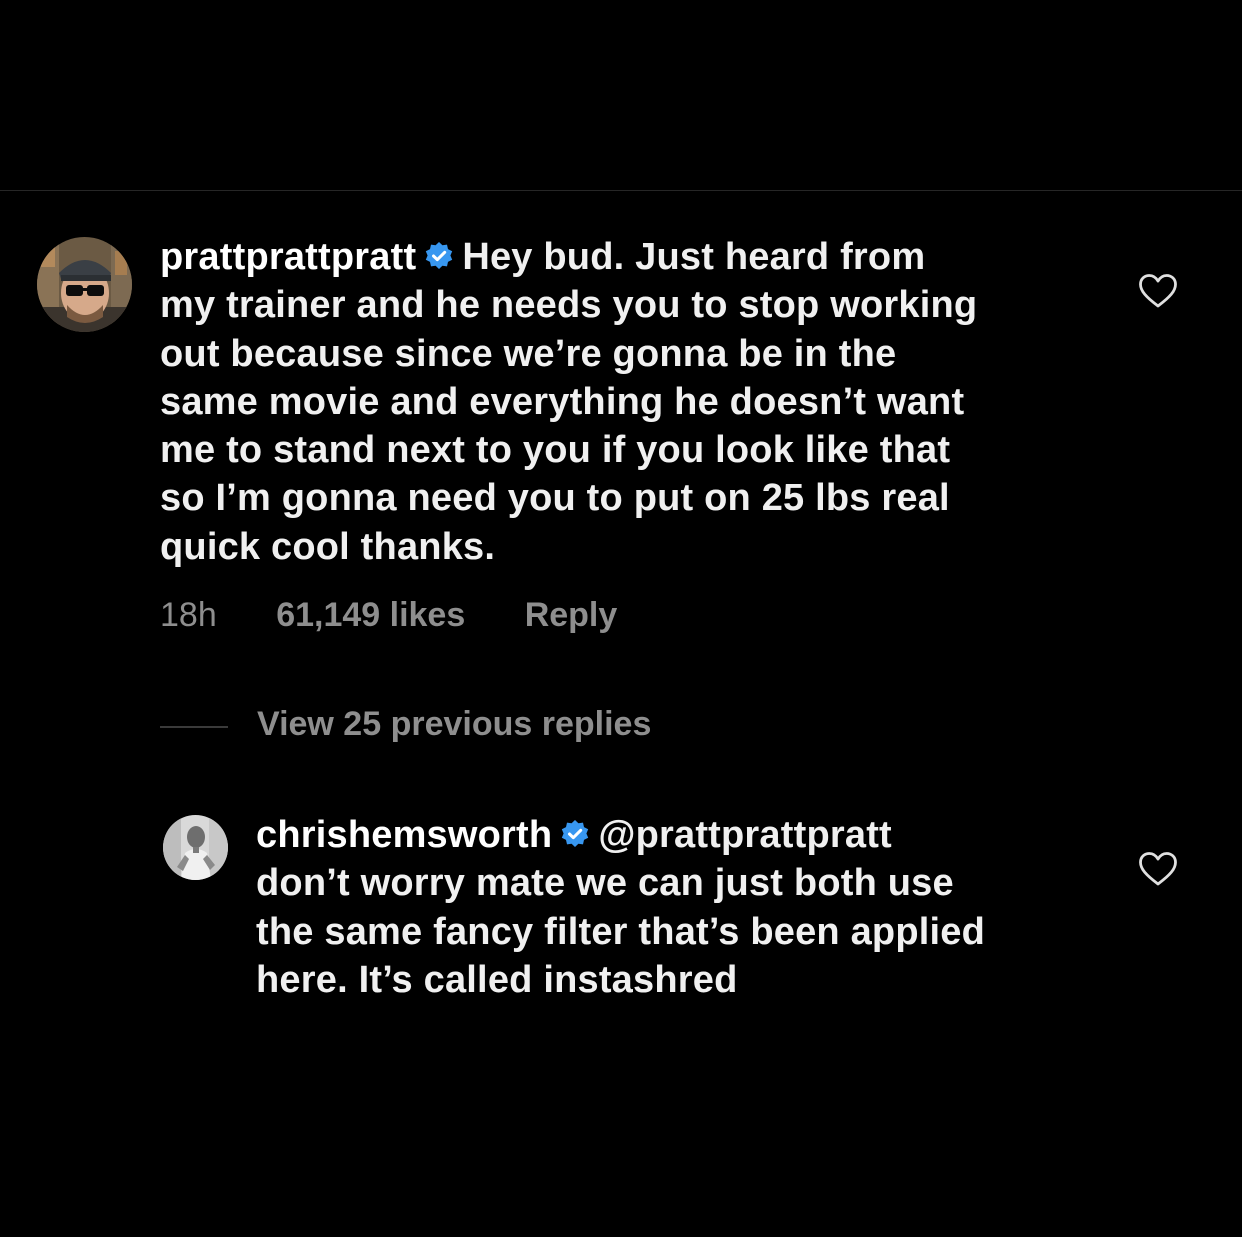 This screenshot has height=1237, width=1242. What do you see at coordinates (497, 979) in the screenshot?
I see `comment-text-line: here. It’s called instashred` at bounding box center [497, 979].